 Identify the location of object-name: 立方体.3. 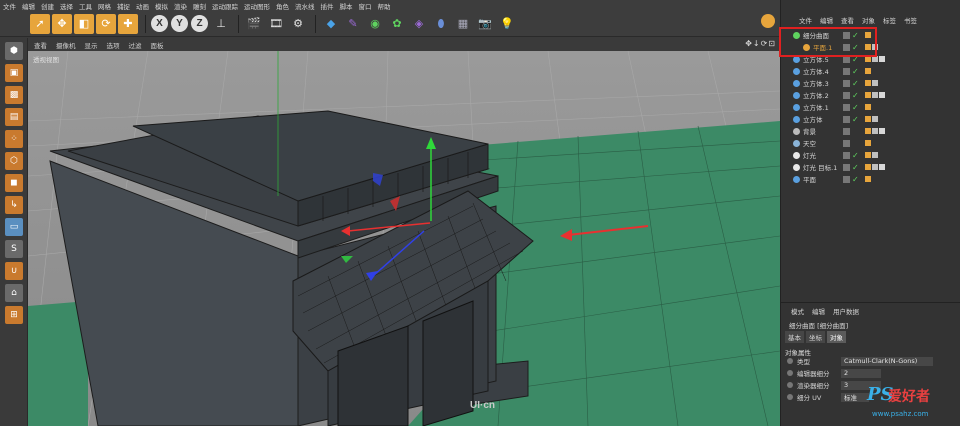
(816, 83).